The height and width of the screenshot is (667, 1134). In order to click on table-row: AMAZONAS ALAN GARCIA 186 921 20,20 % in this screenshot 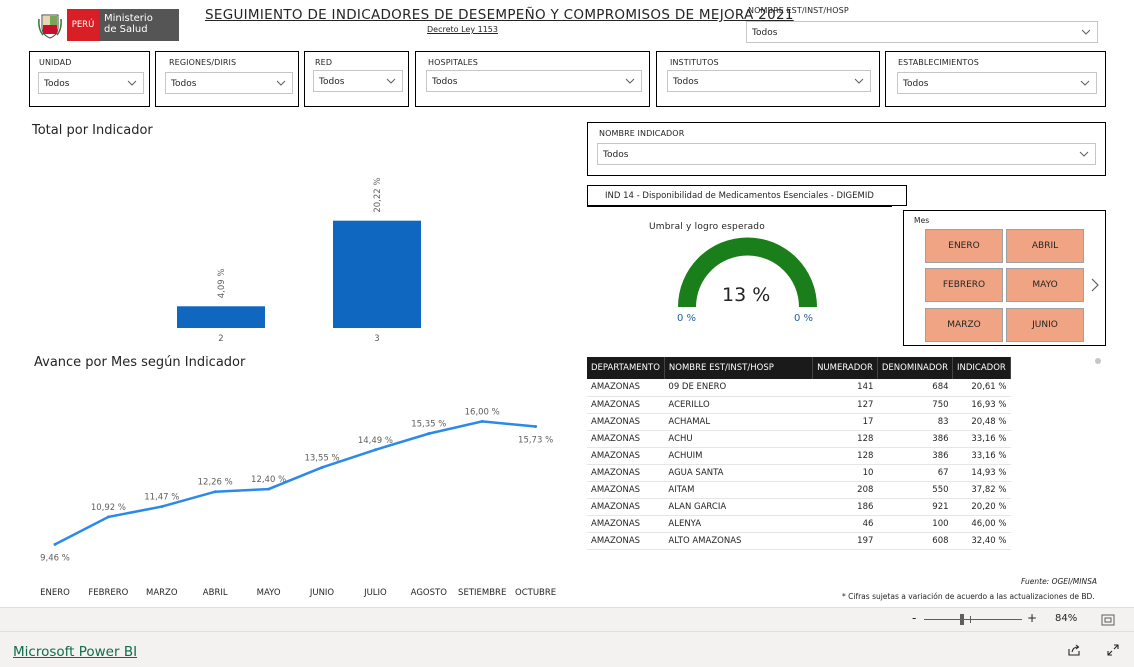, I will do `click(799, 507)`.